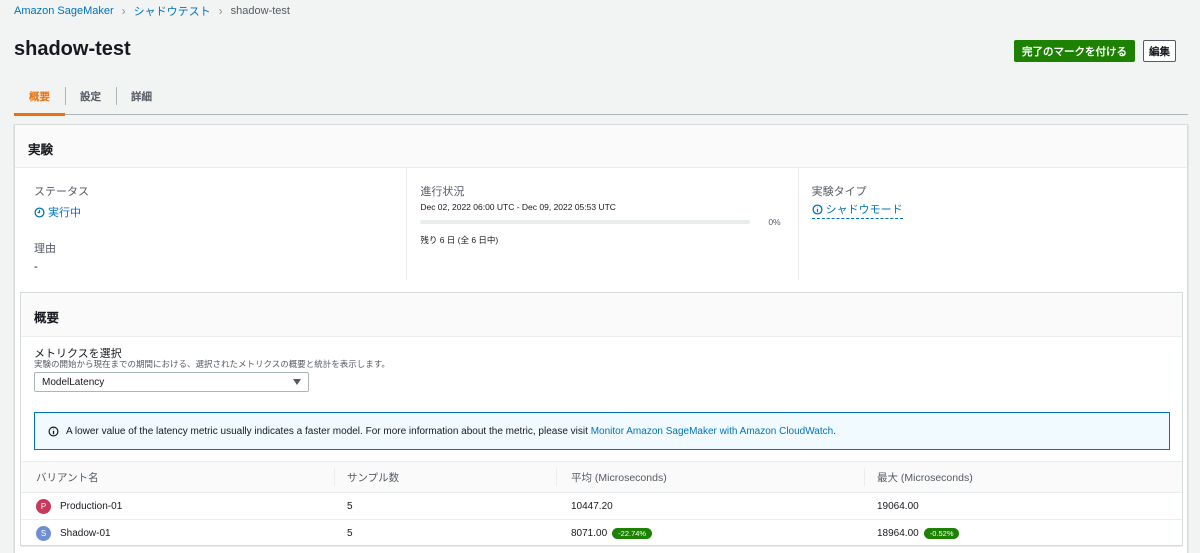 This screenshot has width=1200, height=553. What do you see at coordinates (445, 477) in the screenshot?
I see `column-header-samples: サンプル数` at bounding box center [445, 477].